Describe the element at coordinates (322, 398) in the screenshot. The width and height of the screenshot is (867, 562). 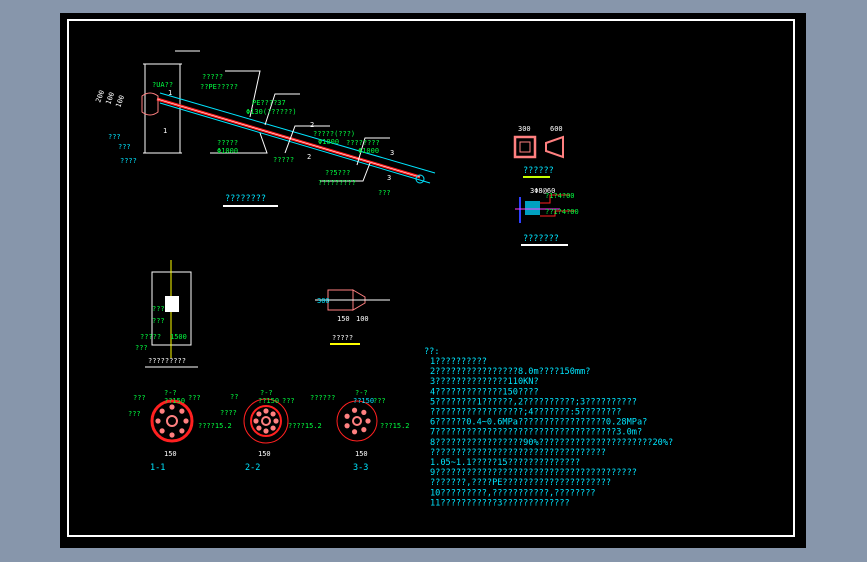
I see `label: ??????` at that location.